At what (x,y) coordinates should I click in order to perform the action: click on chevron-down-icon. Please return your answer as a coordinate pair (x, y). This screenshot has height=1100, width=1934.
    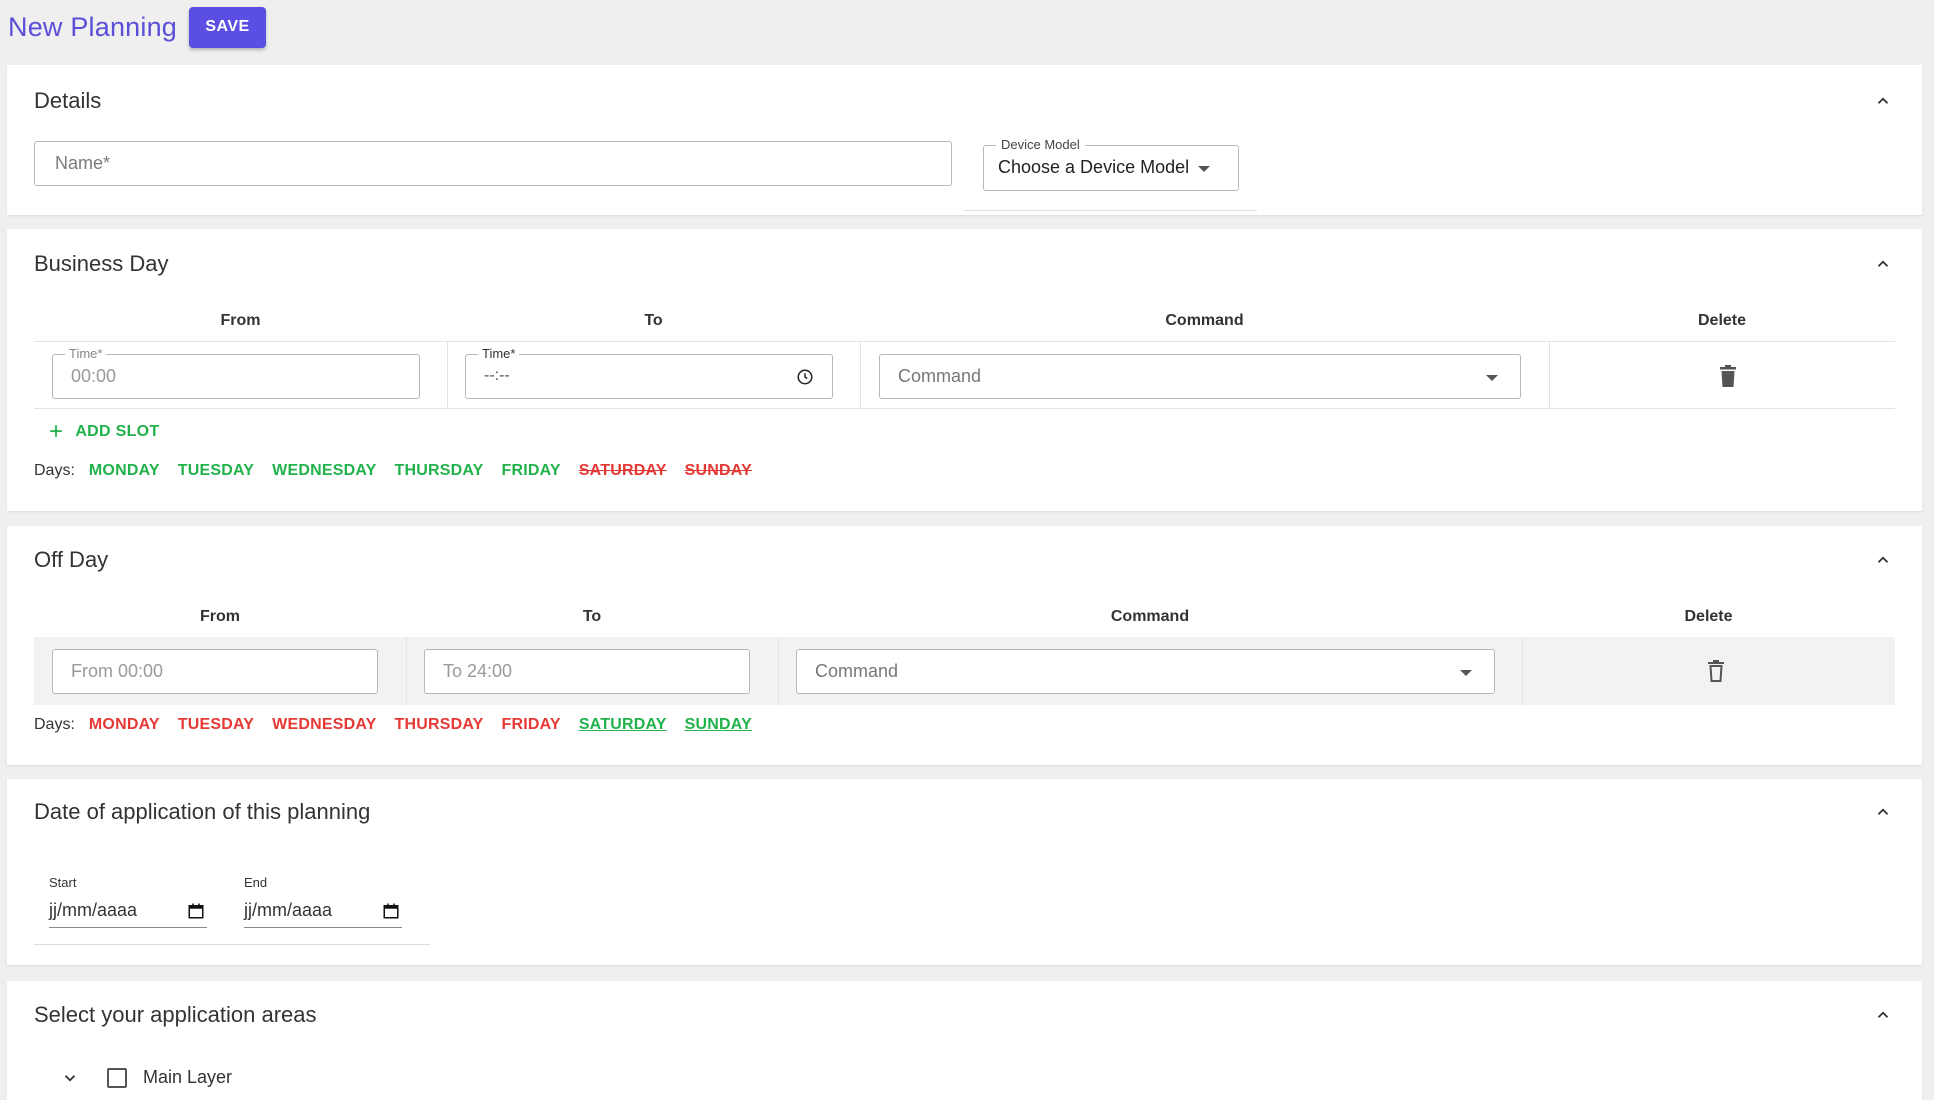
    Looking at the image, I should click on (70, 1078).